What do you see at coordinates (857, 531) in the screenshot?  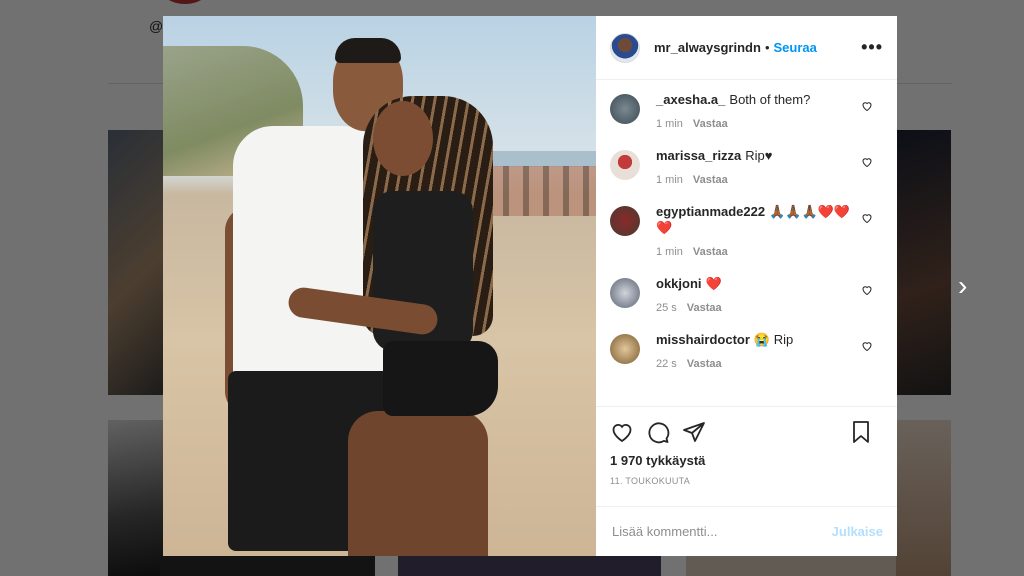 I see `post-comment-button: Julkaise` at bounding box center [857, 531].